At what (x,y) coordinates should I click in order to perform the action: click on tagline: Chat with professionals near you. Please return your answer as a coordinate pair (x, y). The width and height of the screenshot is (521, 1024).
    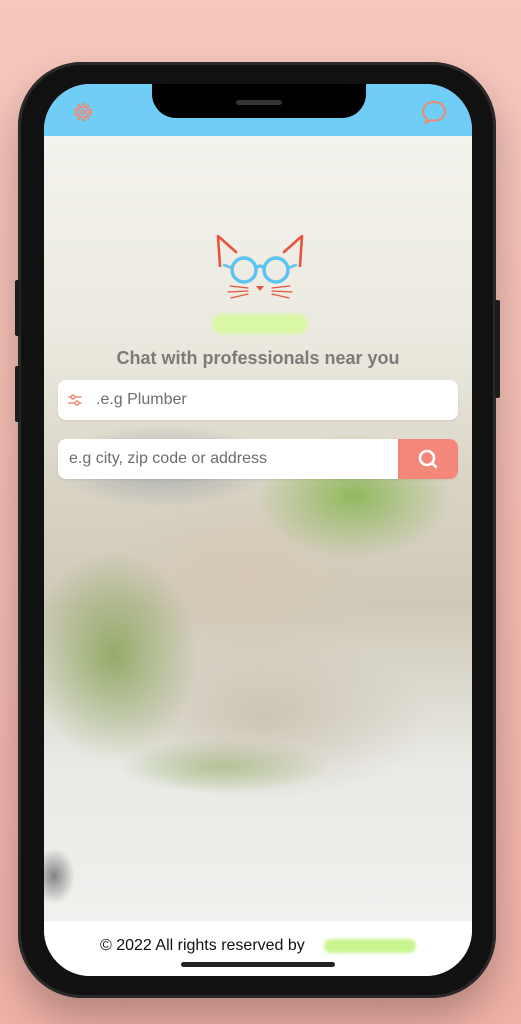
    Looking at the image, I should click on (258, 358).